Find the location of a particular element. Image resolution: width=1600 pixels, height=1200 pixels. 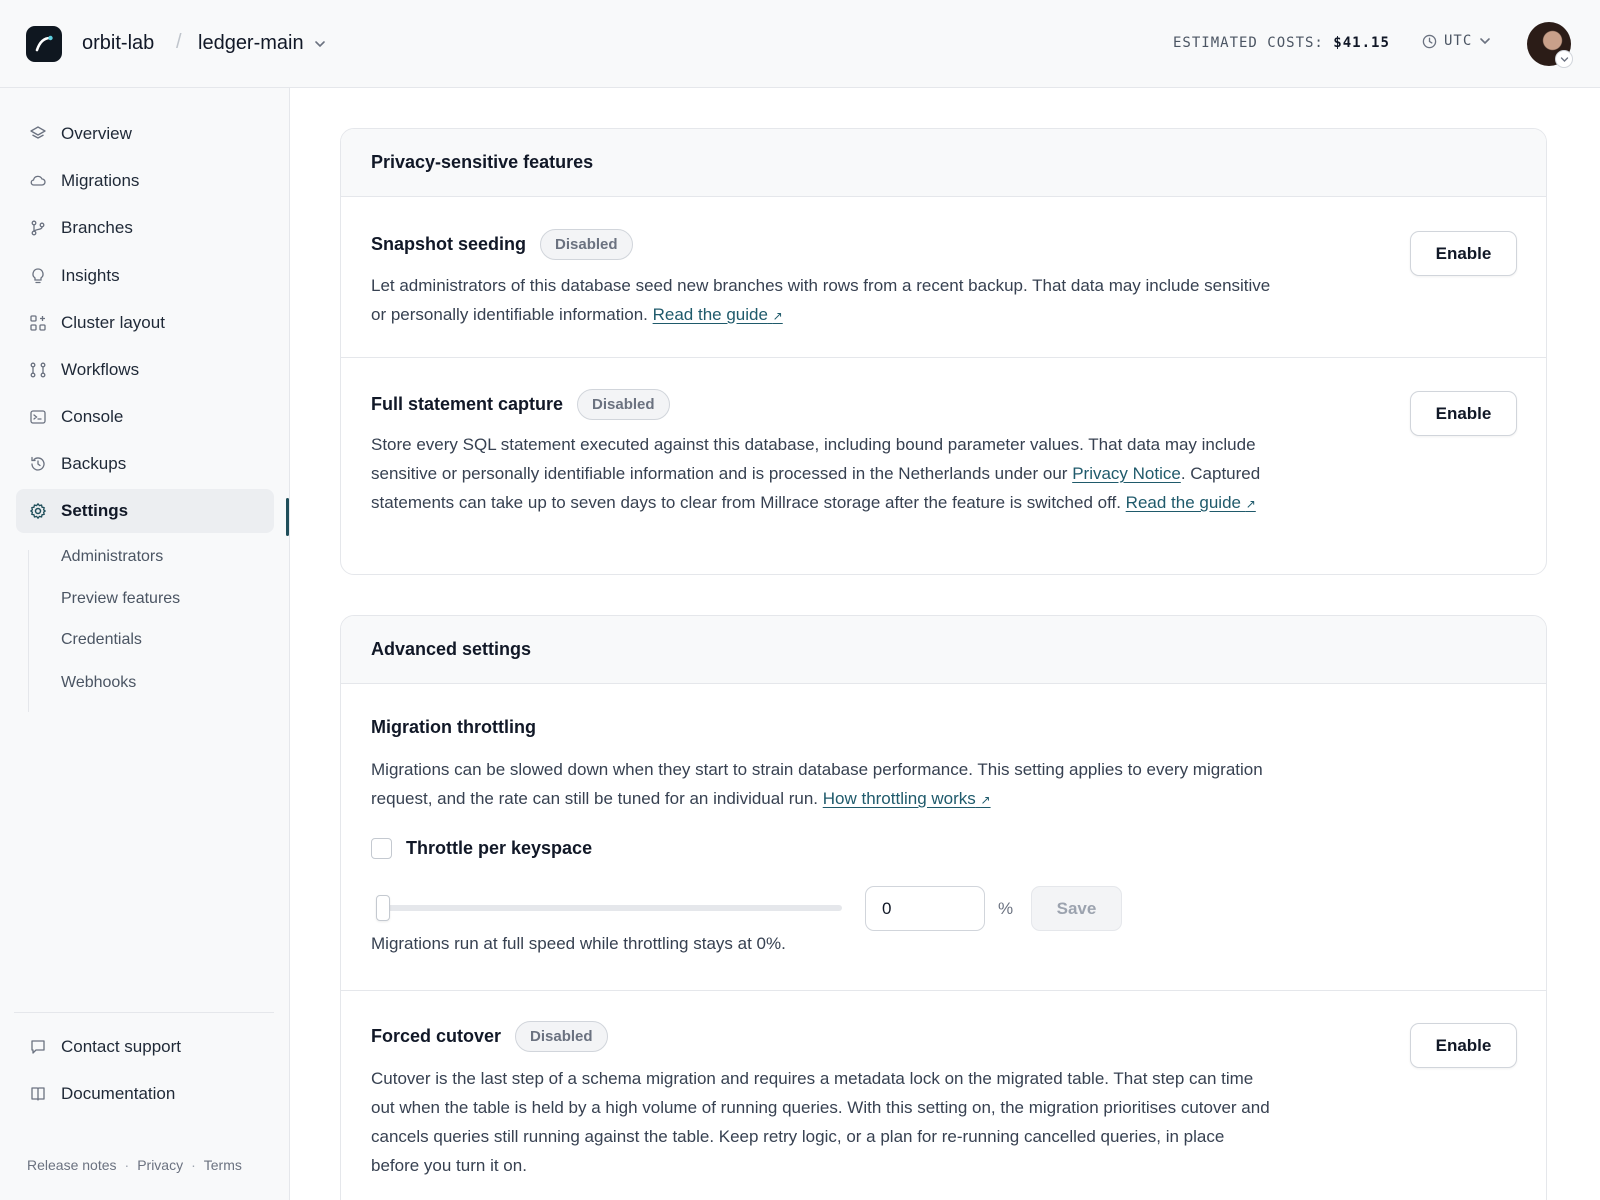

avatar-menu-badge is located at coordinates (1564, 59).